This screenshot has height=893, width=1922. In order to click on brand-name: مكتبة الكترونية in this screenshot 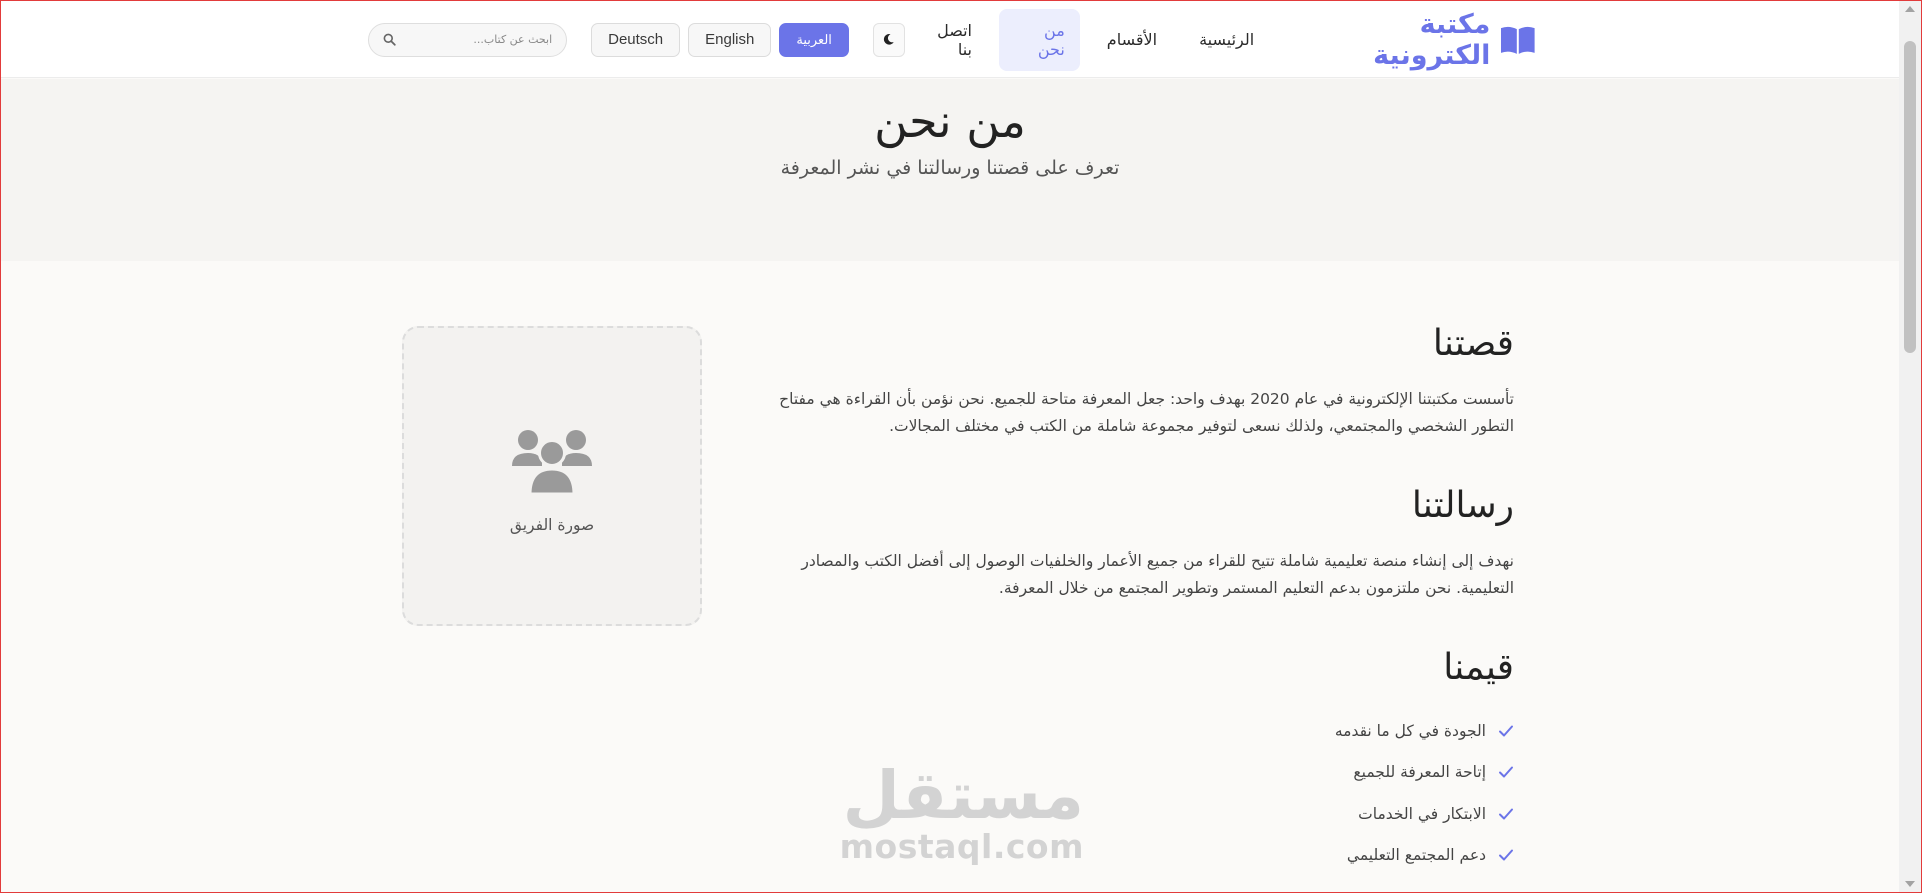, I will do `click(1432, 39)`.